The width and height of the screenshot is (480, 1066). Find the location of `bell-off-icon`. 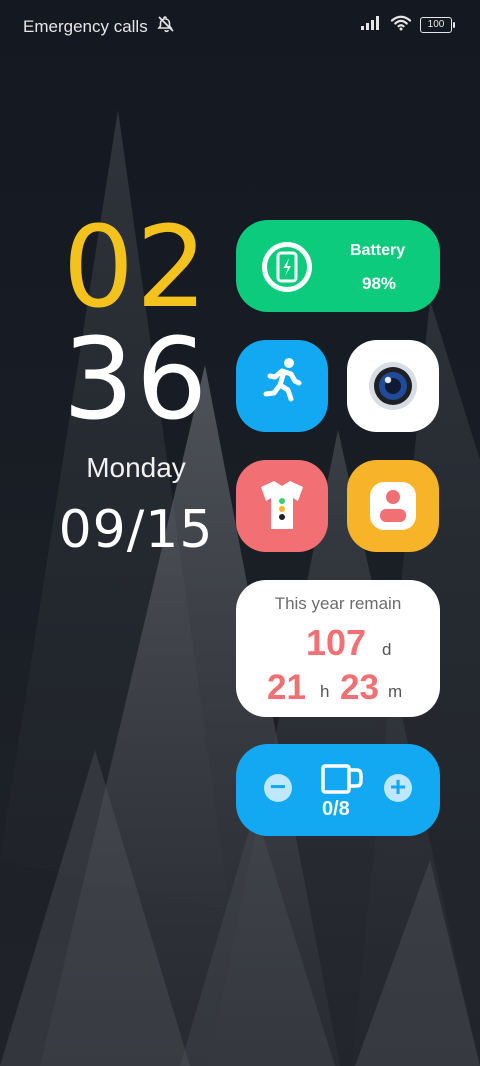

bell-off-icon is located at coordinates (166, 26).